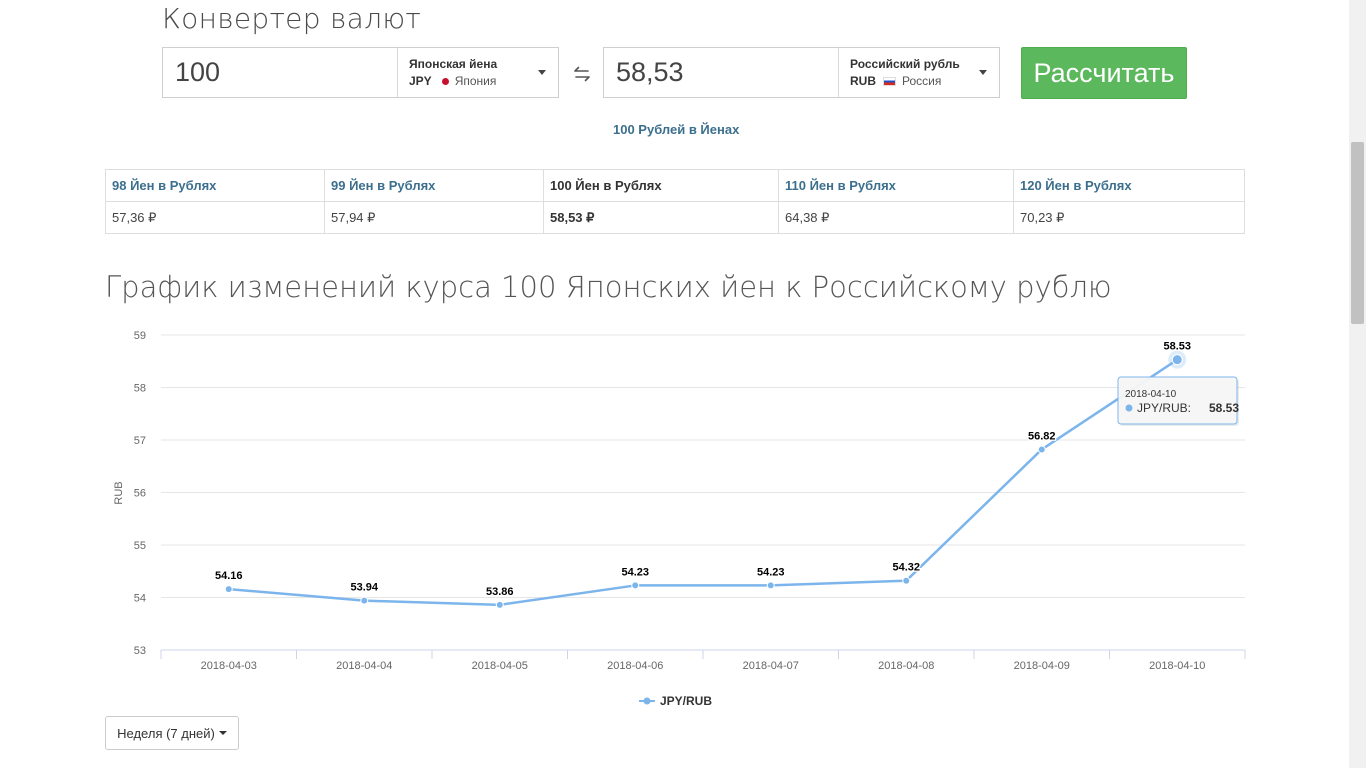 Image resolution: width=1366 pixels, height=768 pixels. Describe the element at coordinates (364, 588) in the screenshot. I see `data-label: 53.94` at that location.